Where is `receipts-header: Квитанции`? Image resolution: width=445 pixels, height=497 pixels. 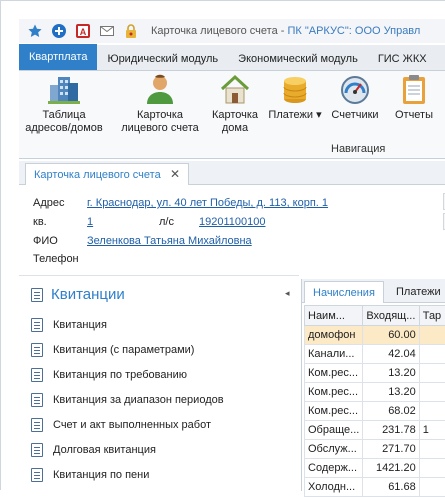
receipts-header: Квитанции is located at coordinates (78, 294).